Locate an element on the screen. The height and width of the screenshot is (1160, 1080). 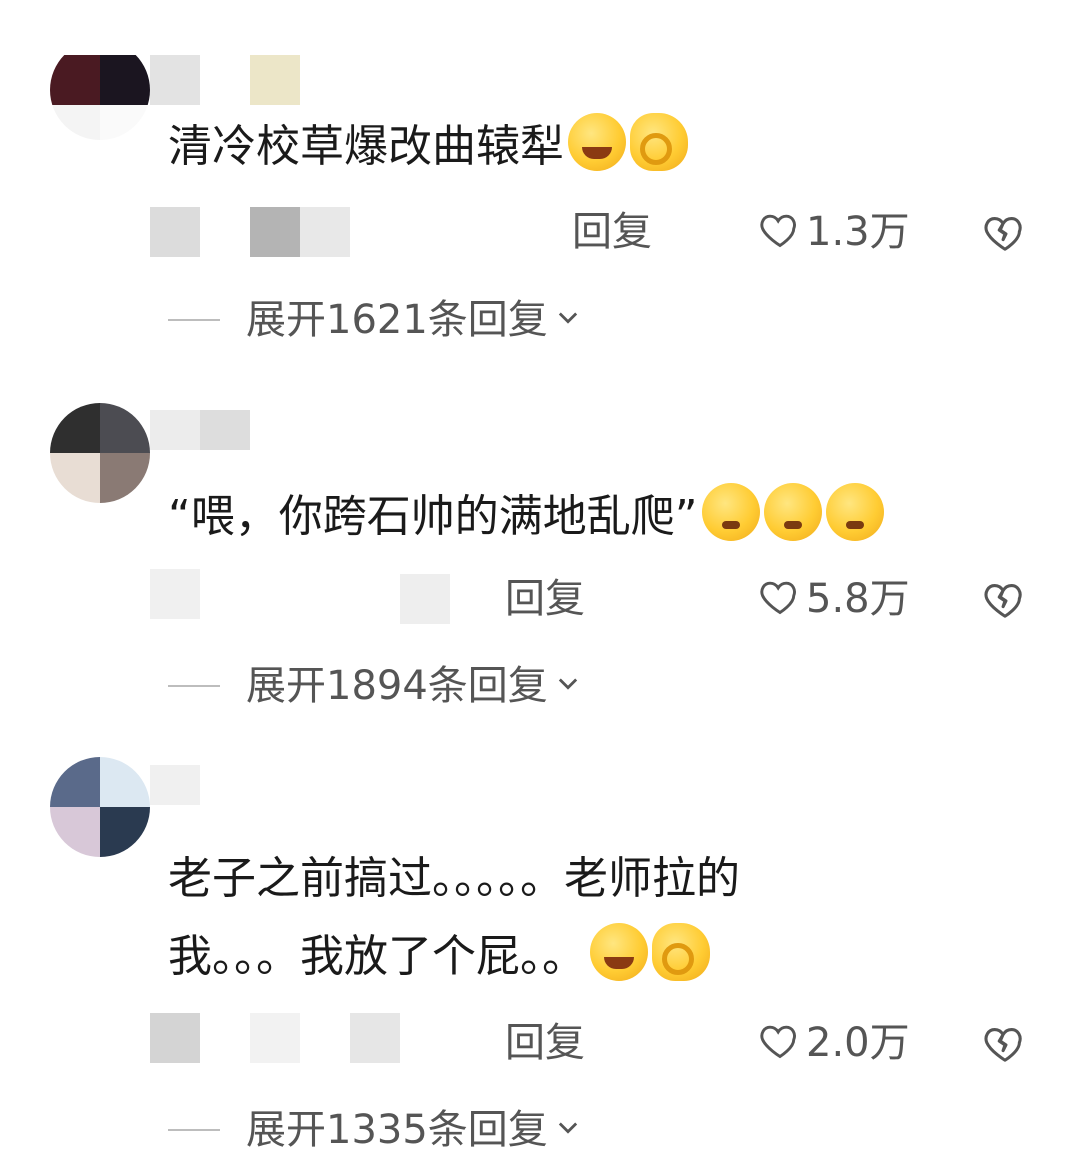
comment-meta: 回复 2.0万 is located at coordinates (540, 1043).